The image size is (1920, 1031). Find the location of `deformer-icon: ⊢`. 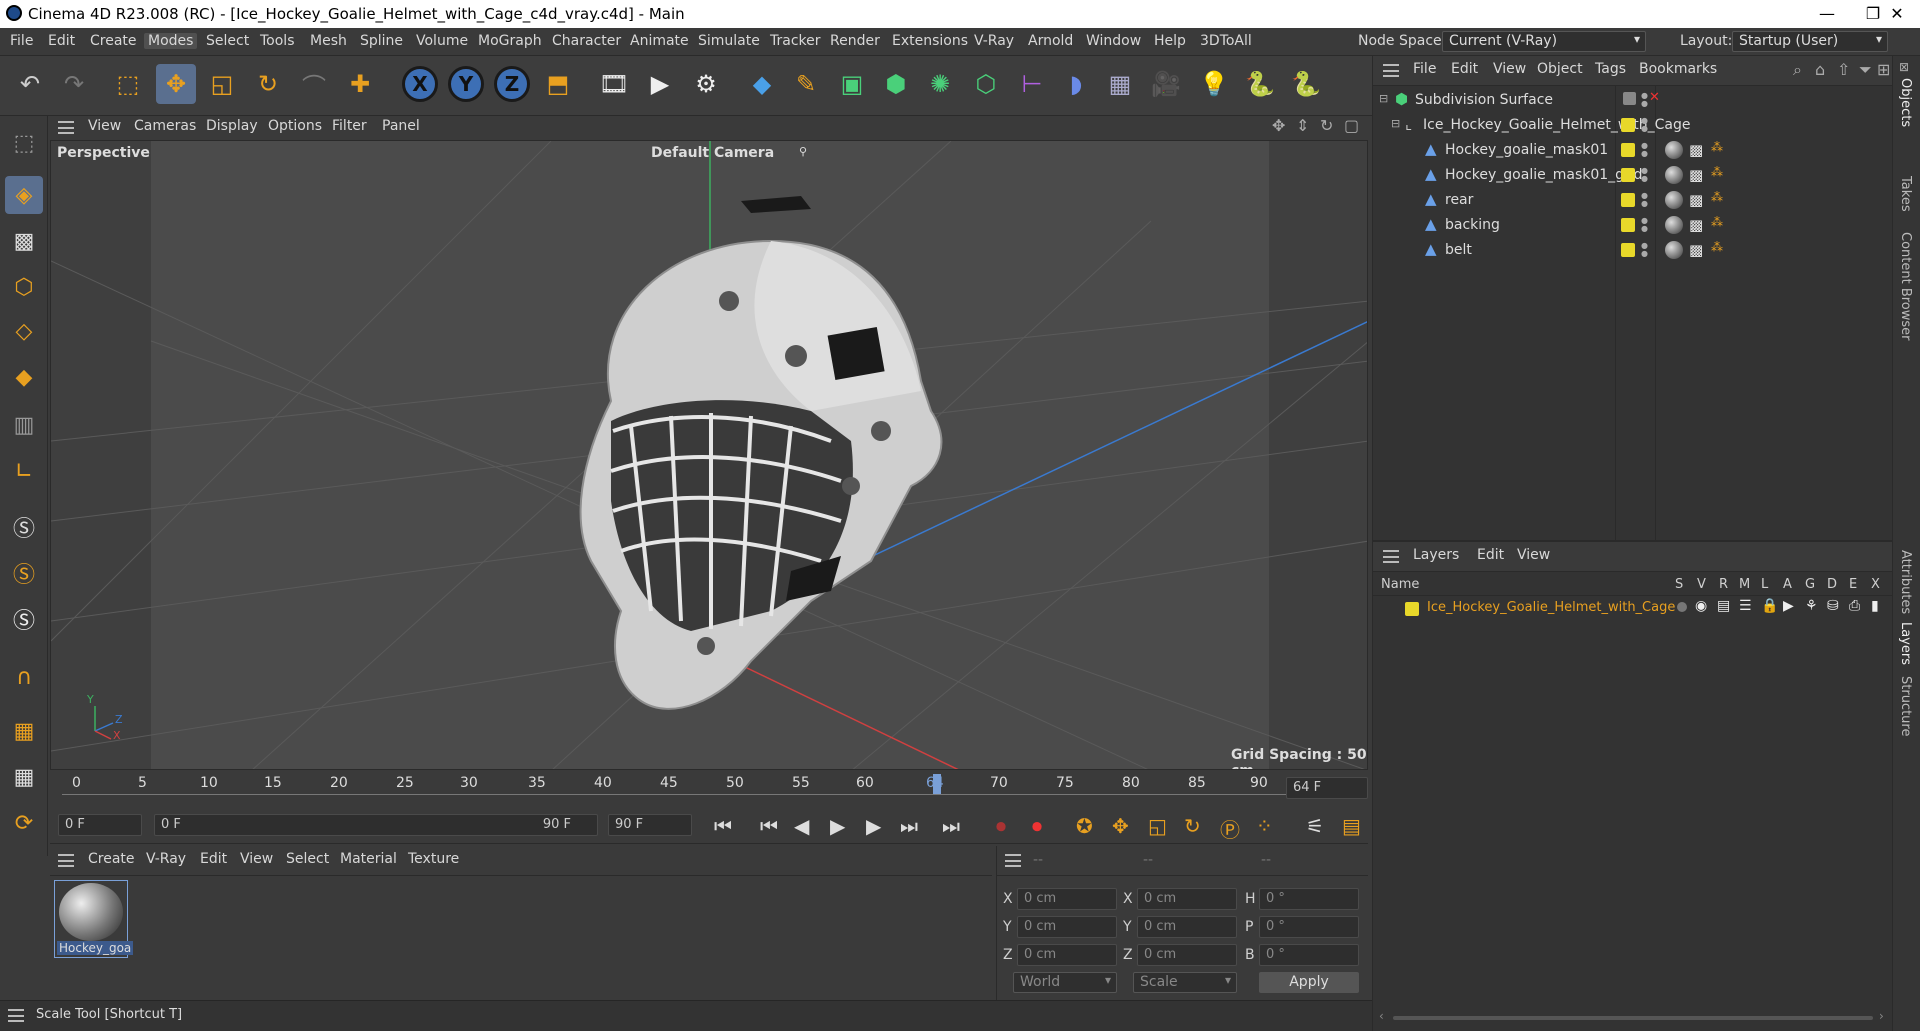

deformer-icon: ⊢ is located at coordinates (1032, 84).